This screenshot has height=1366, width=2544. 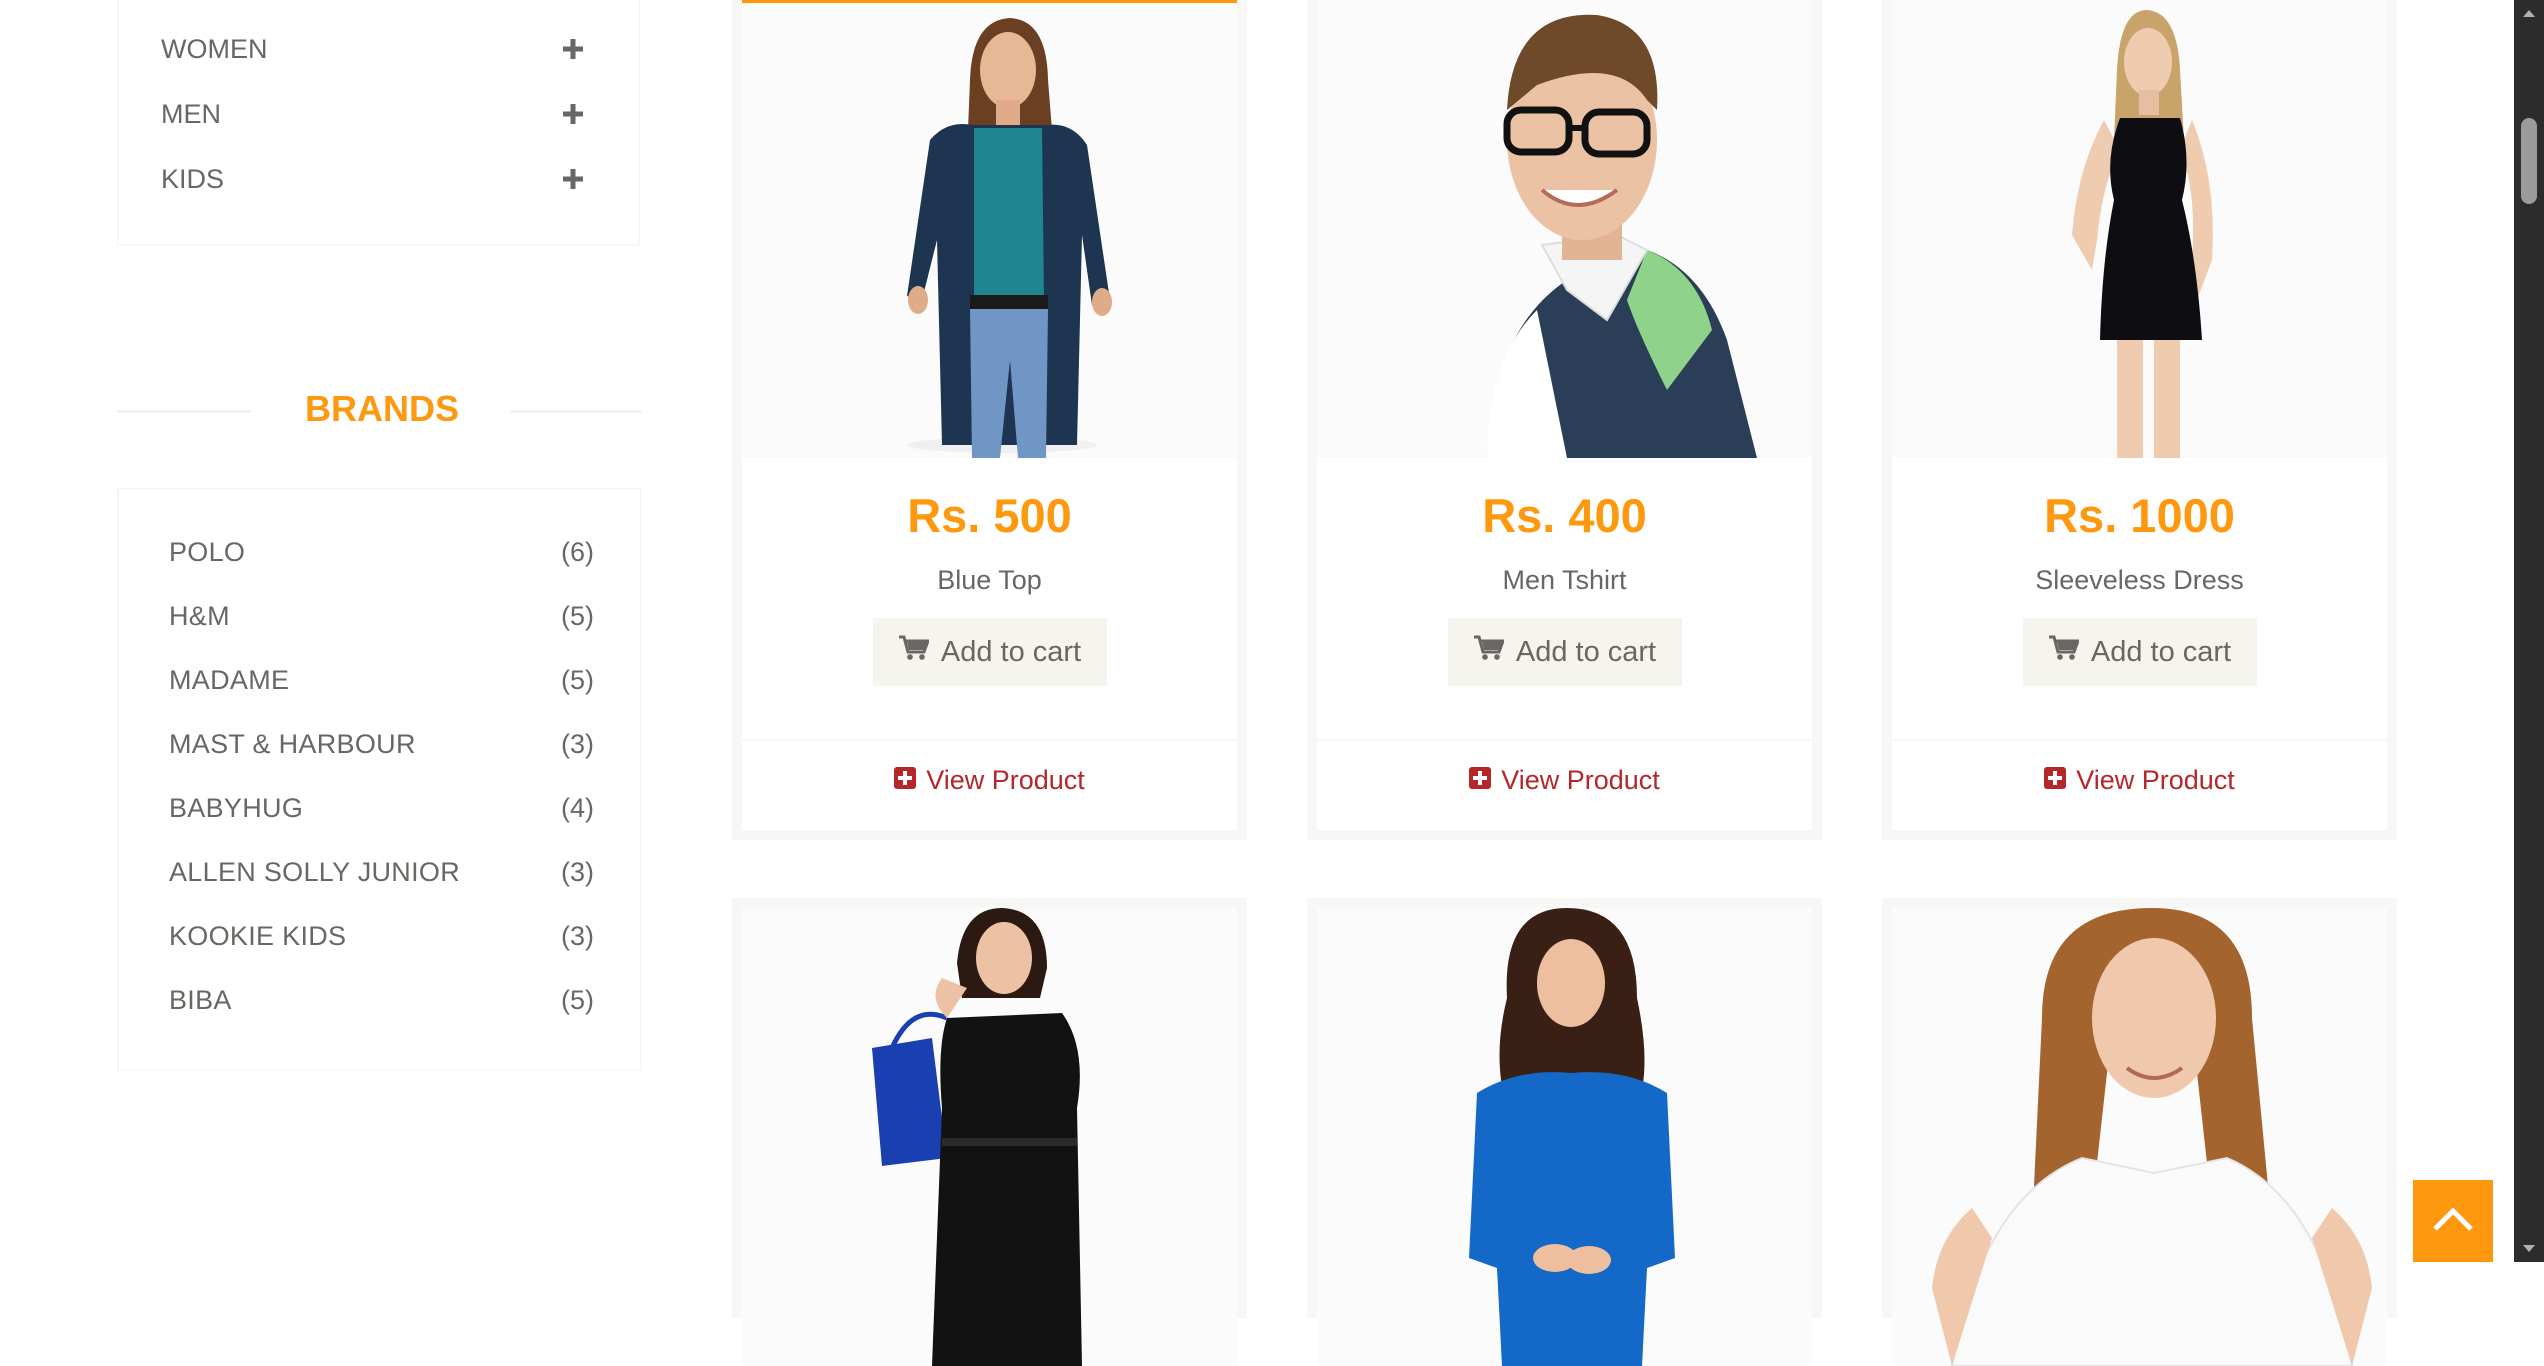 I want to click on category-label: WOMEN, so click(x=214, y=48).